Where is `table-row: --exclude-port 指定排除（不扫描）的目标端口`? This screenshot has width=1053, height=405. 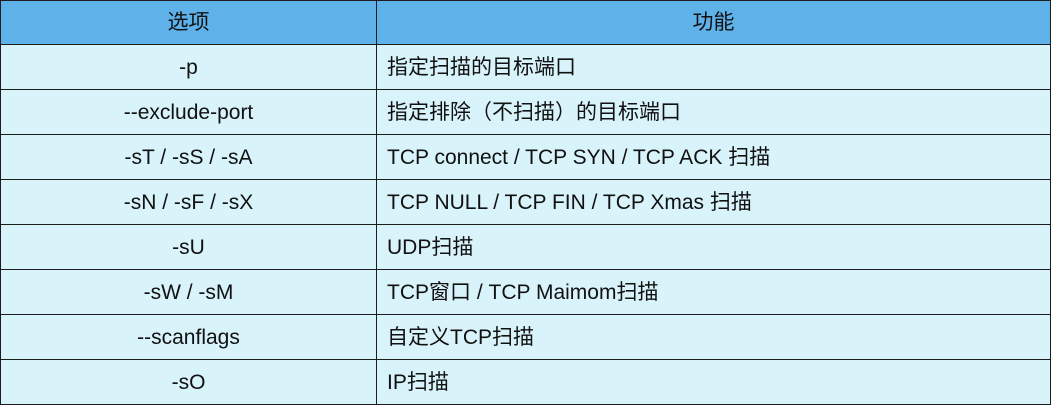
table-row: --exclude-port 指定排除（不扫描）的目标端口 is located at coordinates (525, 112).